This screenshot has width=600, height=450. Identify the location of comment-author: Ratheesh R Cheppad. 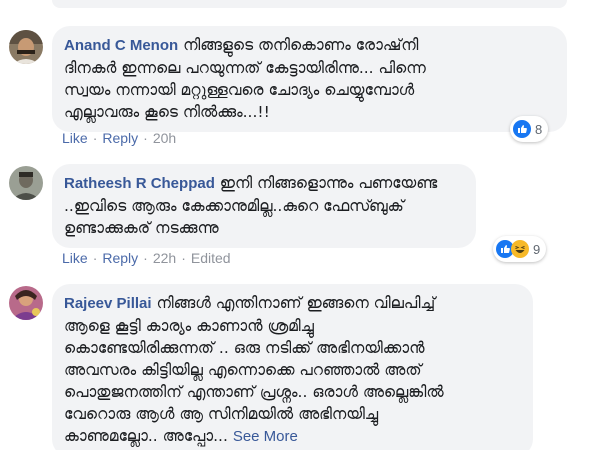
(139, 183).